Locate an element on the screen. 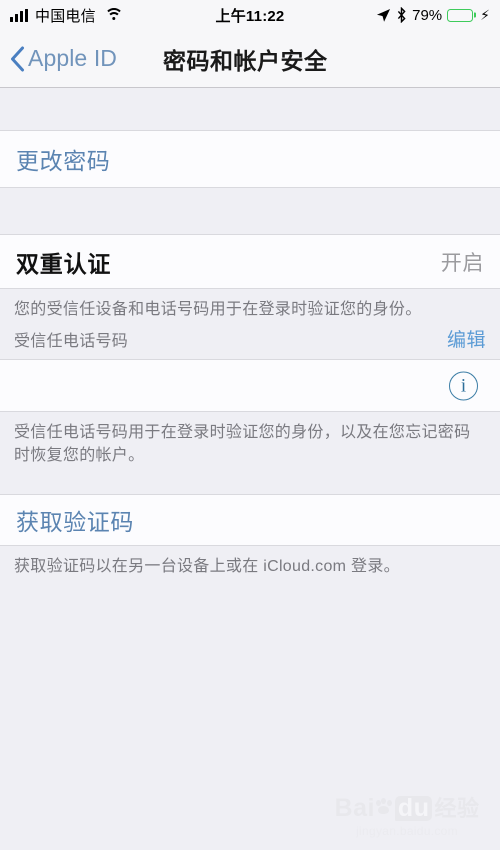 The height and width of the screenshot is (850, 500). edit-button: 编辑 is located at coordinates (466, 338).